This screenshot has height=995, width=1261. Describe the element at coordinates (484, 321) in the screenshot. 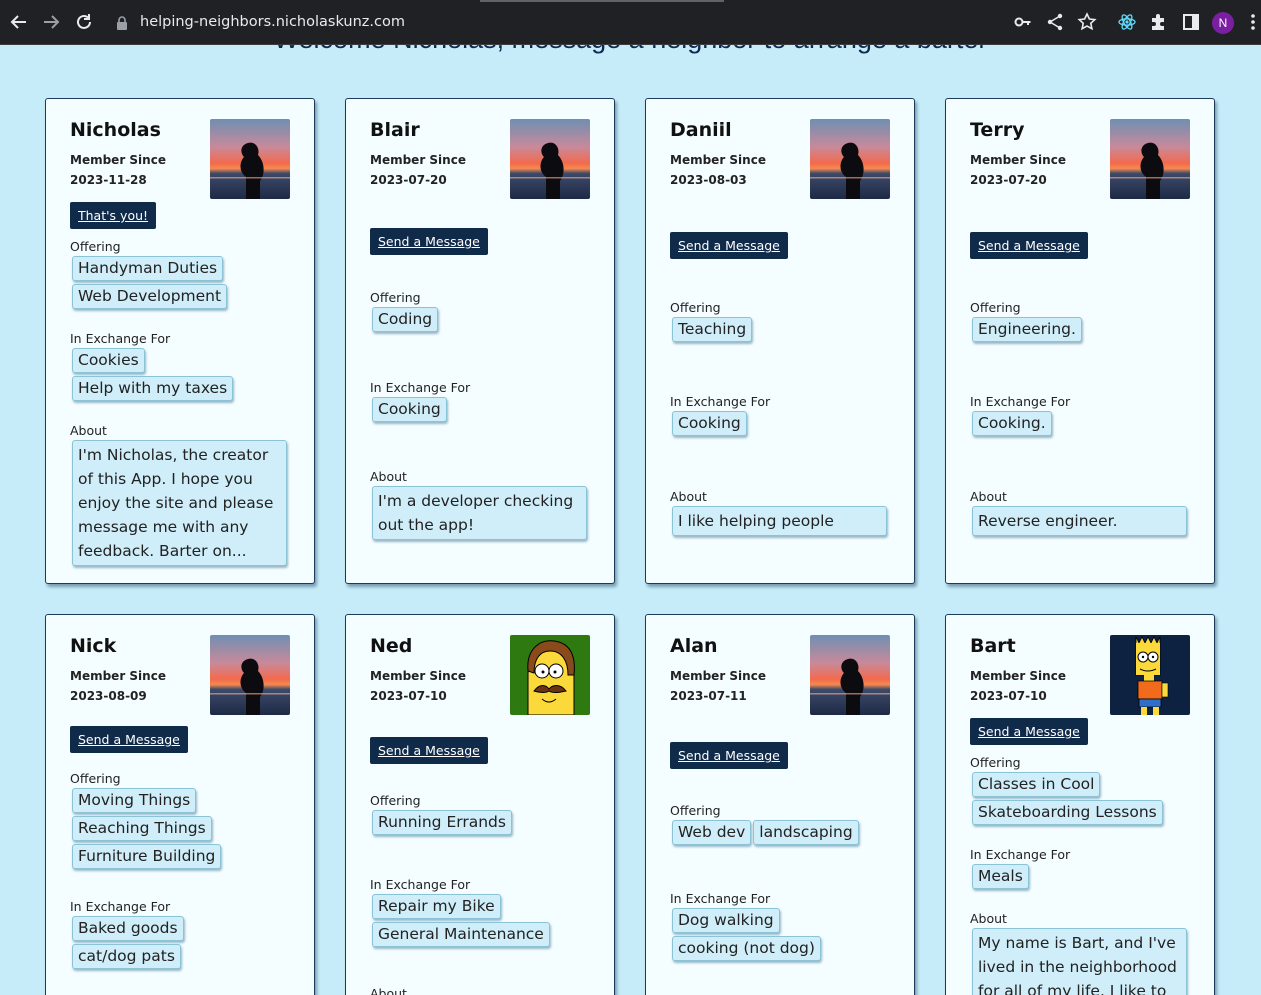

I see `offering-tags: Coding` at that location.